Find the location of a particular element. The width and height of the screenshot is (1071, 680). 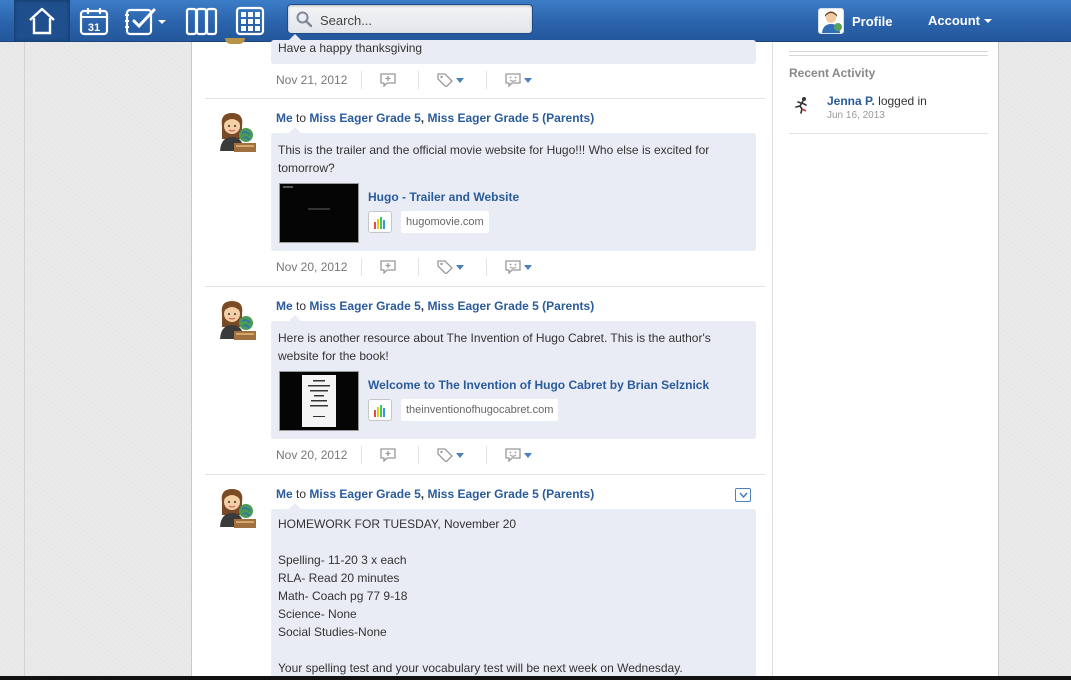

apps-button is located at coordinates (250, 21).